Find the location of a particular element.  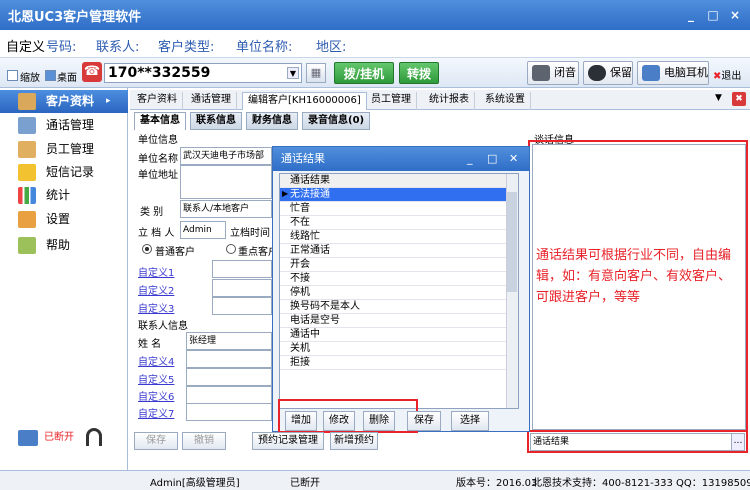

add-button: 增加 is located at coordinates (301, 421).